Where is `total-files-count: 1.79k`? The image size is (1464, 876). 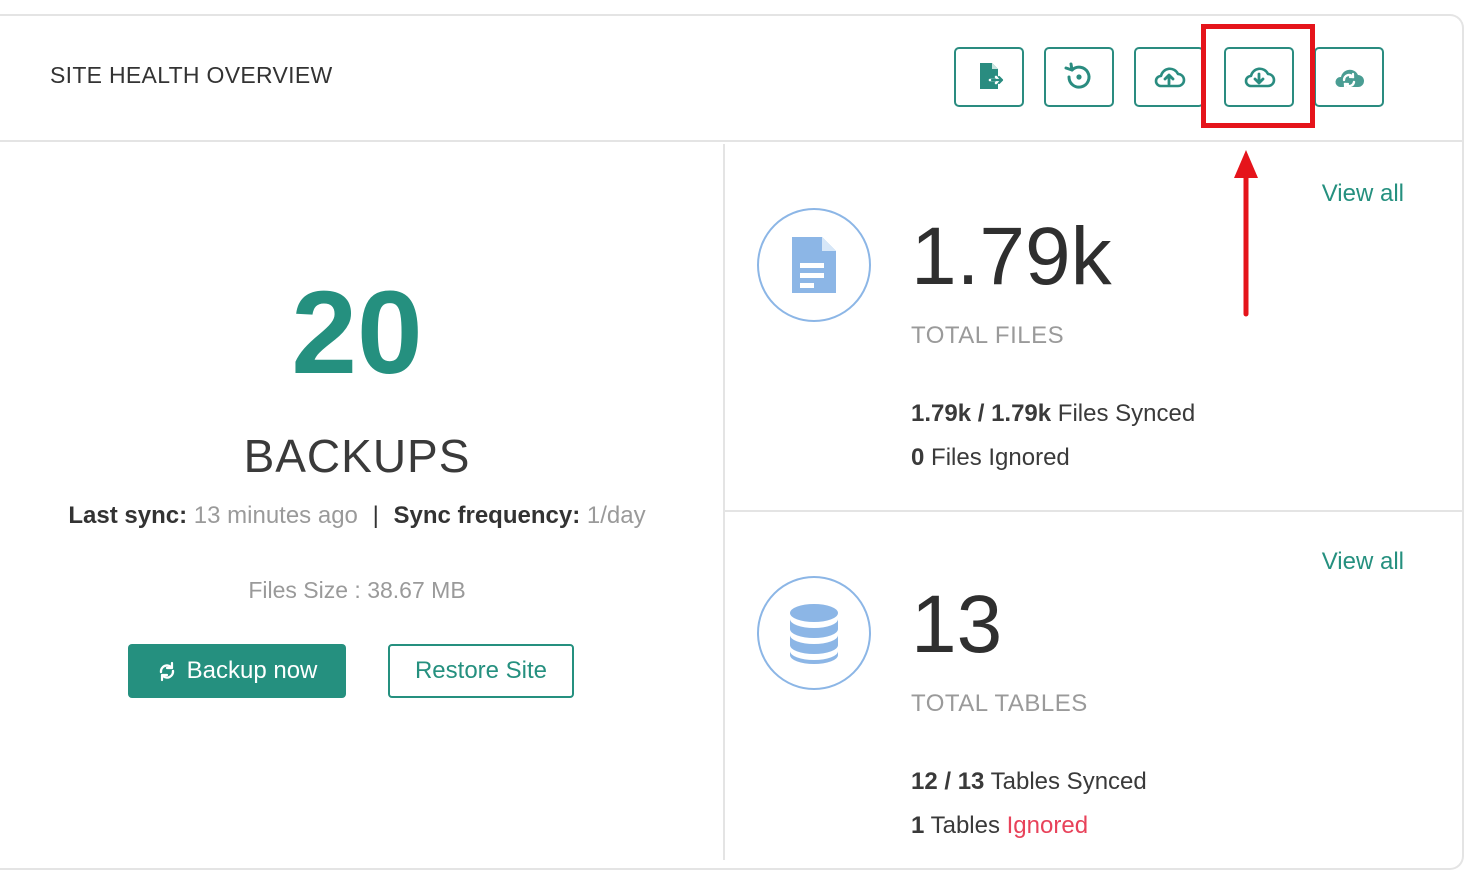 total-files-count: 1.79k is located at coordinates (1011, 256).